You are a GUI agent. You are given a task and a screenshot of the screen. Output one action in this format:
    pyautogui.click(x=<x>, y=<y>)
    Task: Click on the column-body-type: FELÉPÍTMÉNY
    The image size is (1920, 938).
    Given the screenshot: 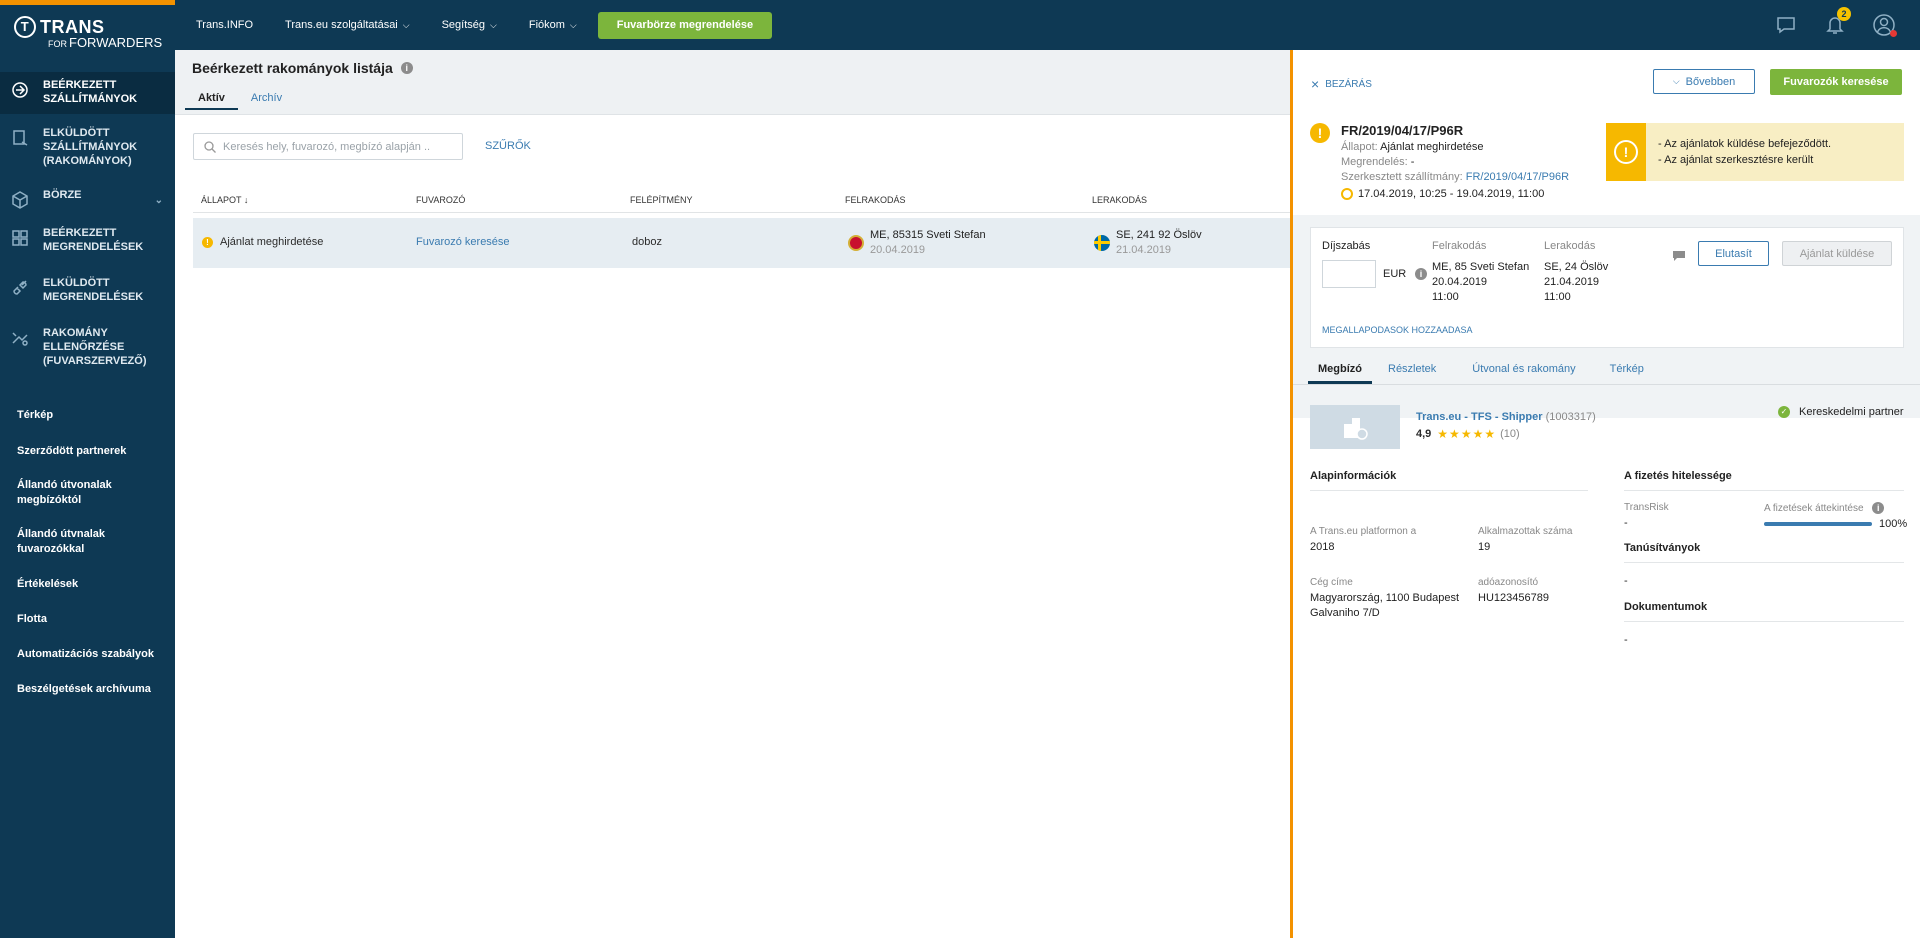 What is the action you would take?
    pyautogui.click(x=661, y=200)
    